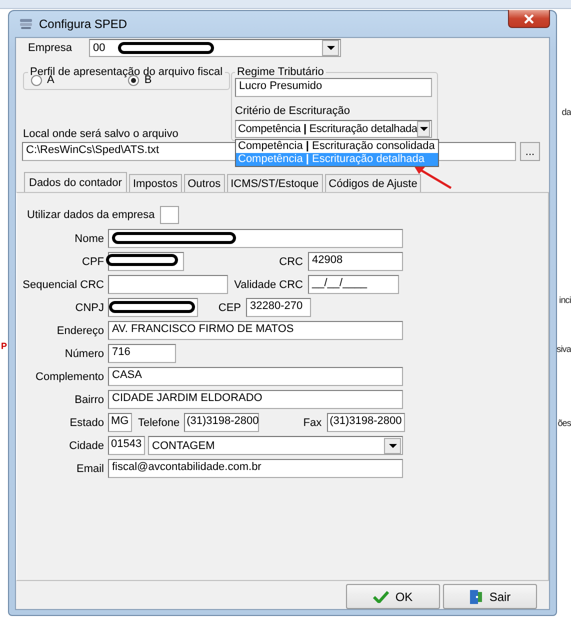 This screenshot has height=620, width=571. I want to click on field-label: Validade CRC, so click(268, 284).